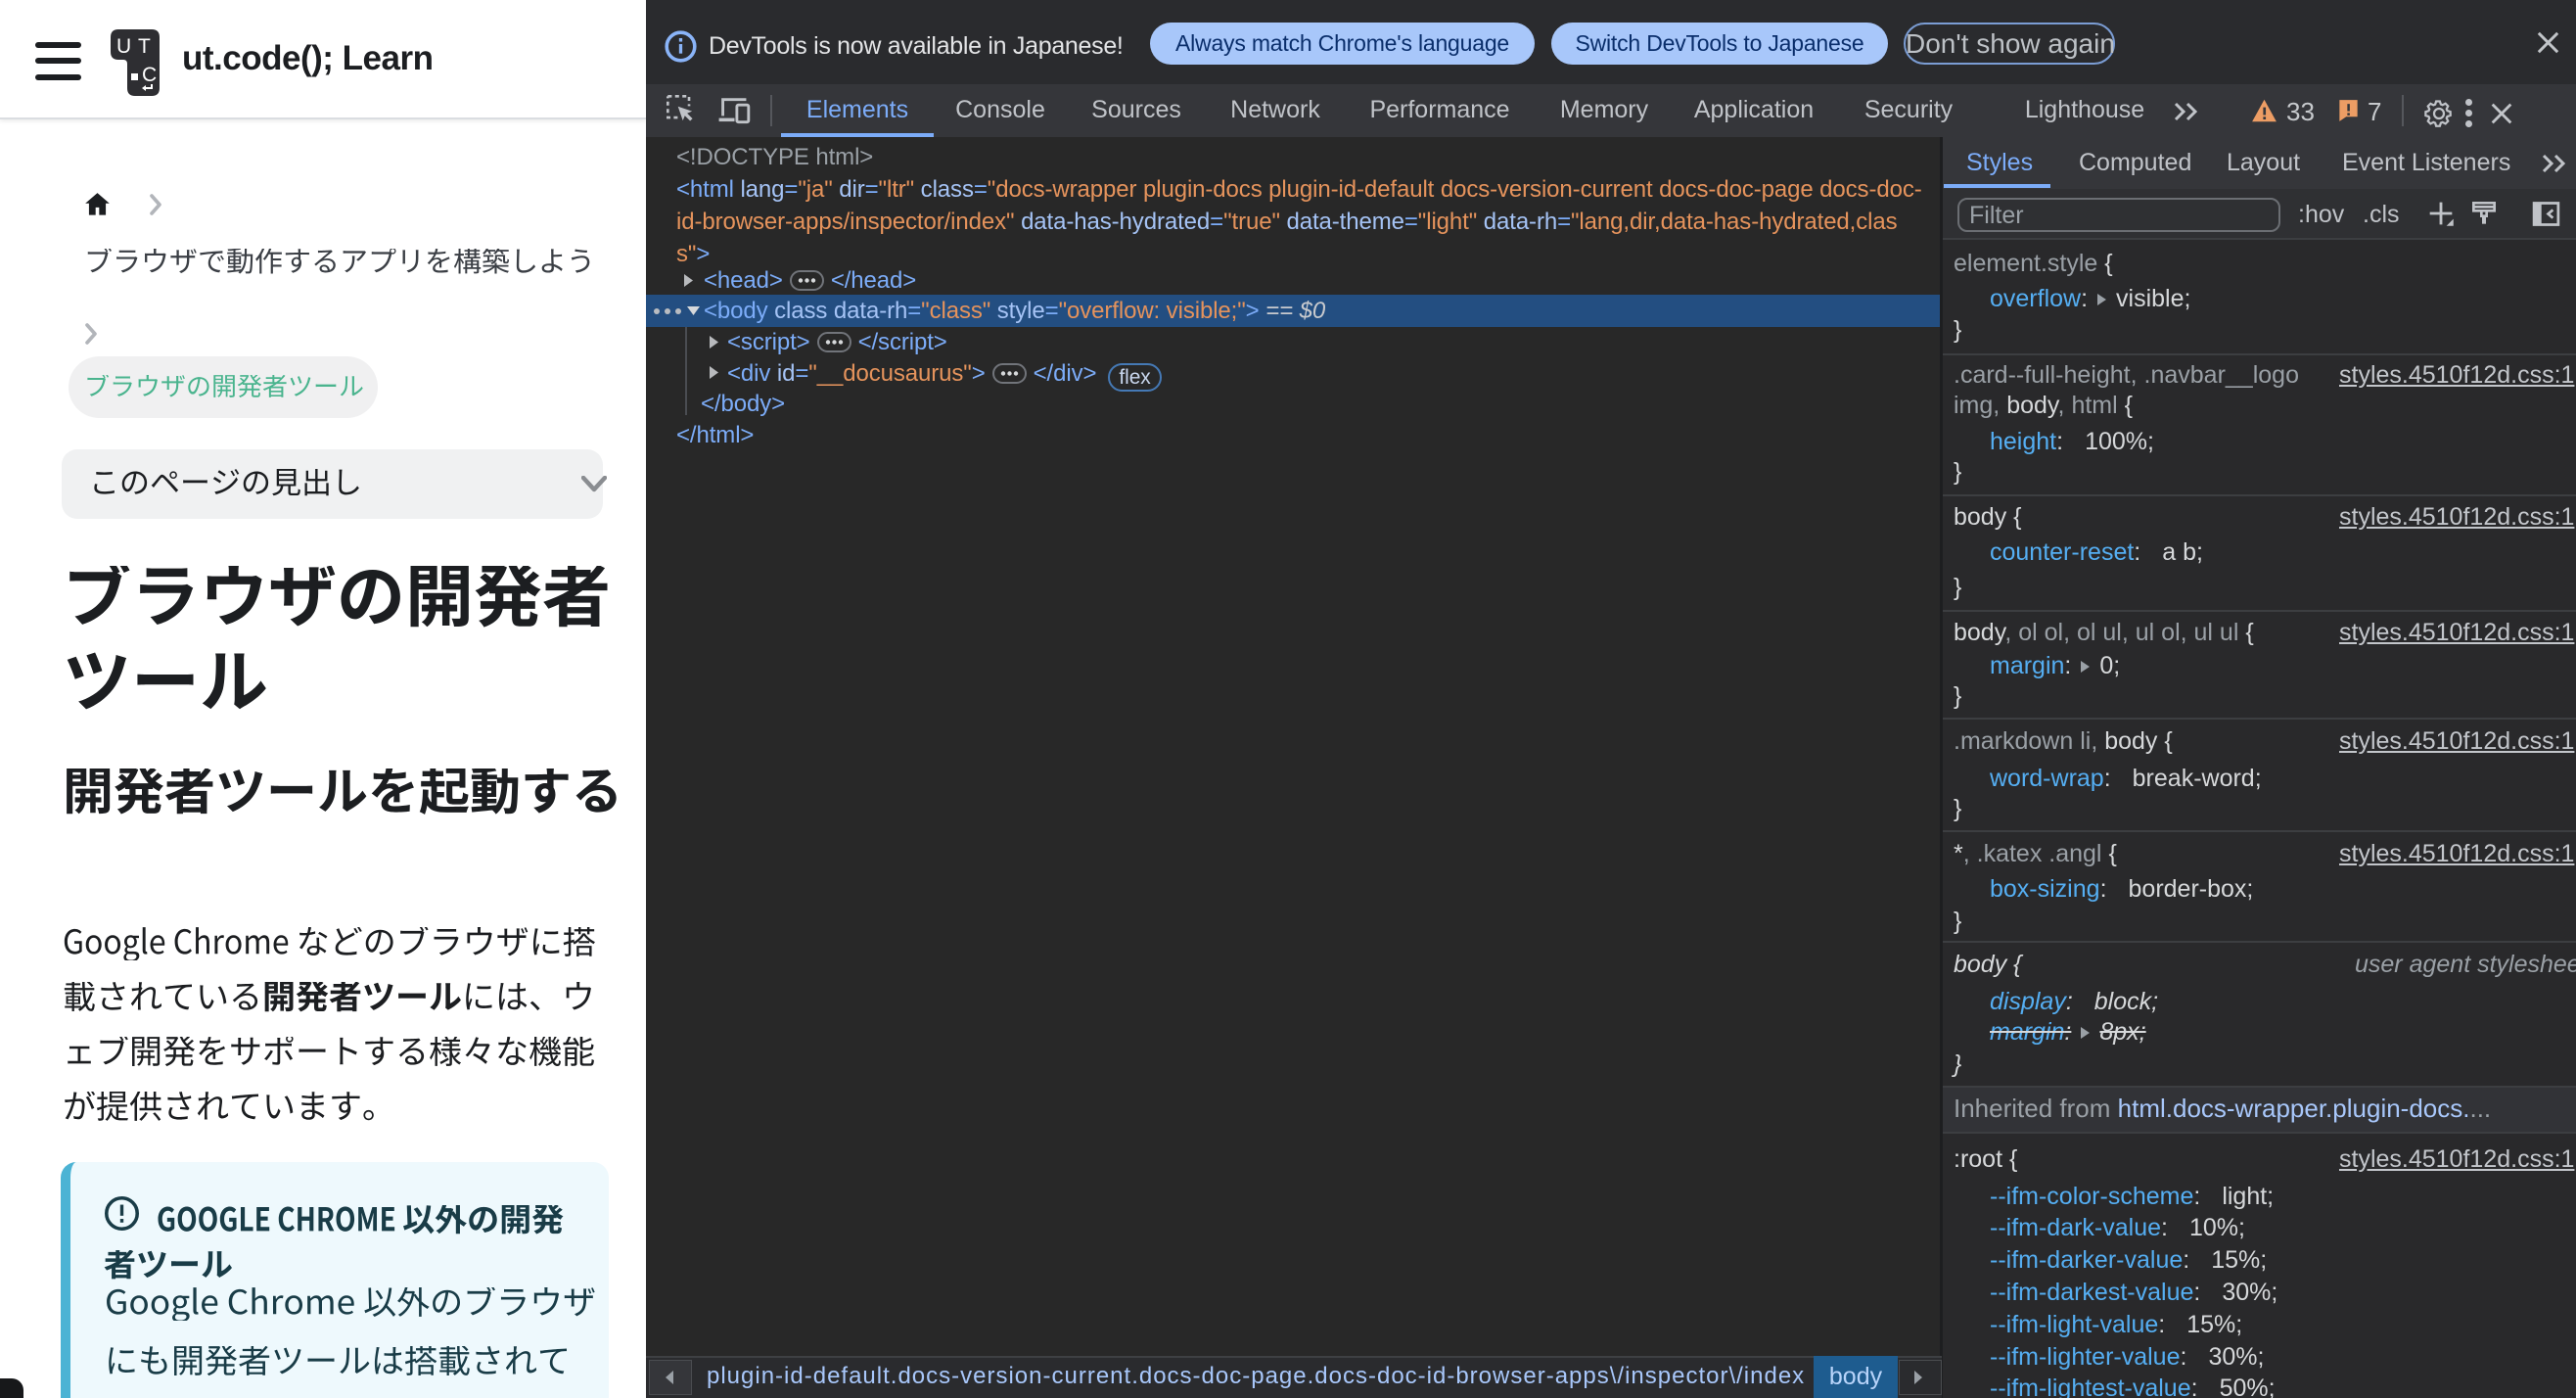  Describe the element at coordinates (144, 46) in the screenshot. I see `svg-text: T` at that location.